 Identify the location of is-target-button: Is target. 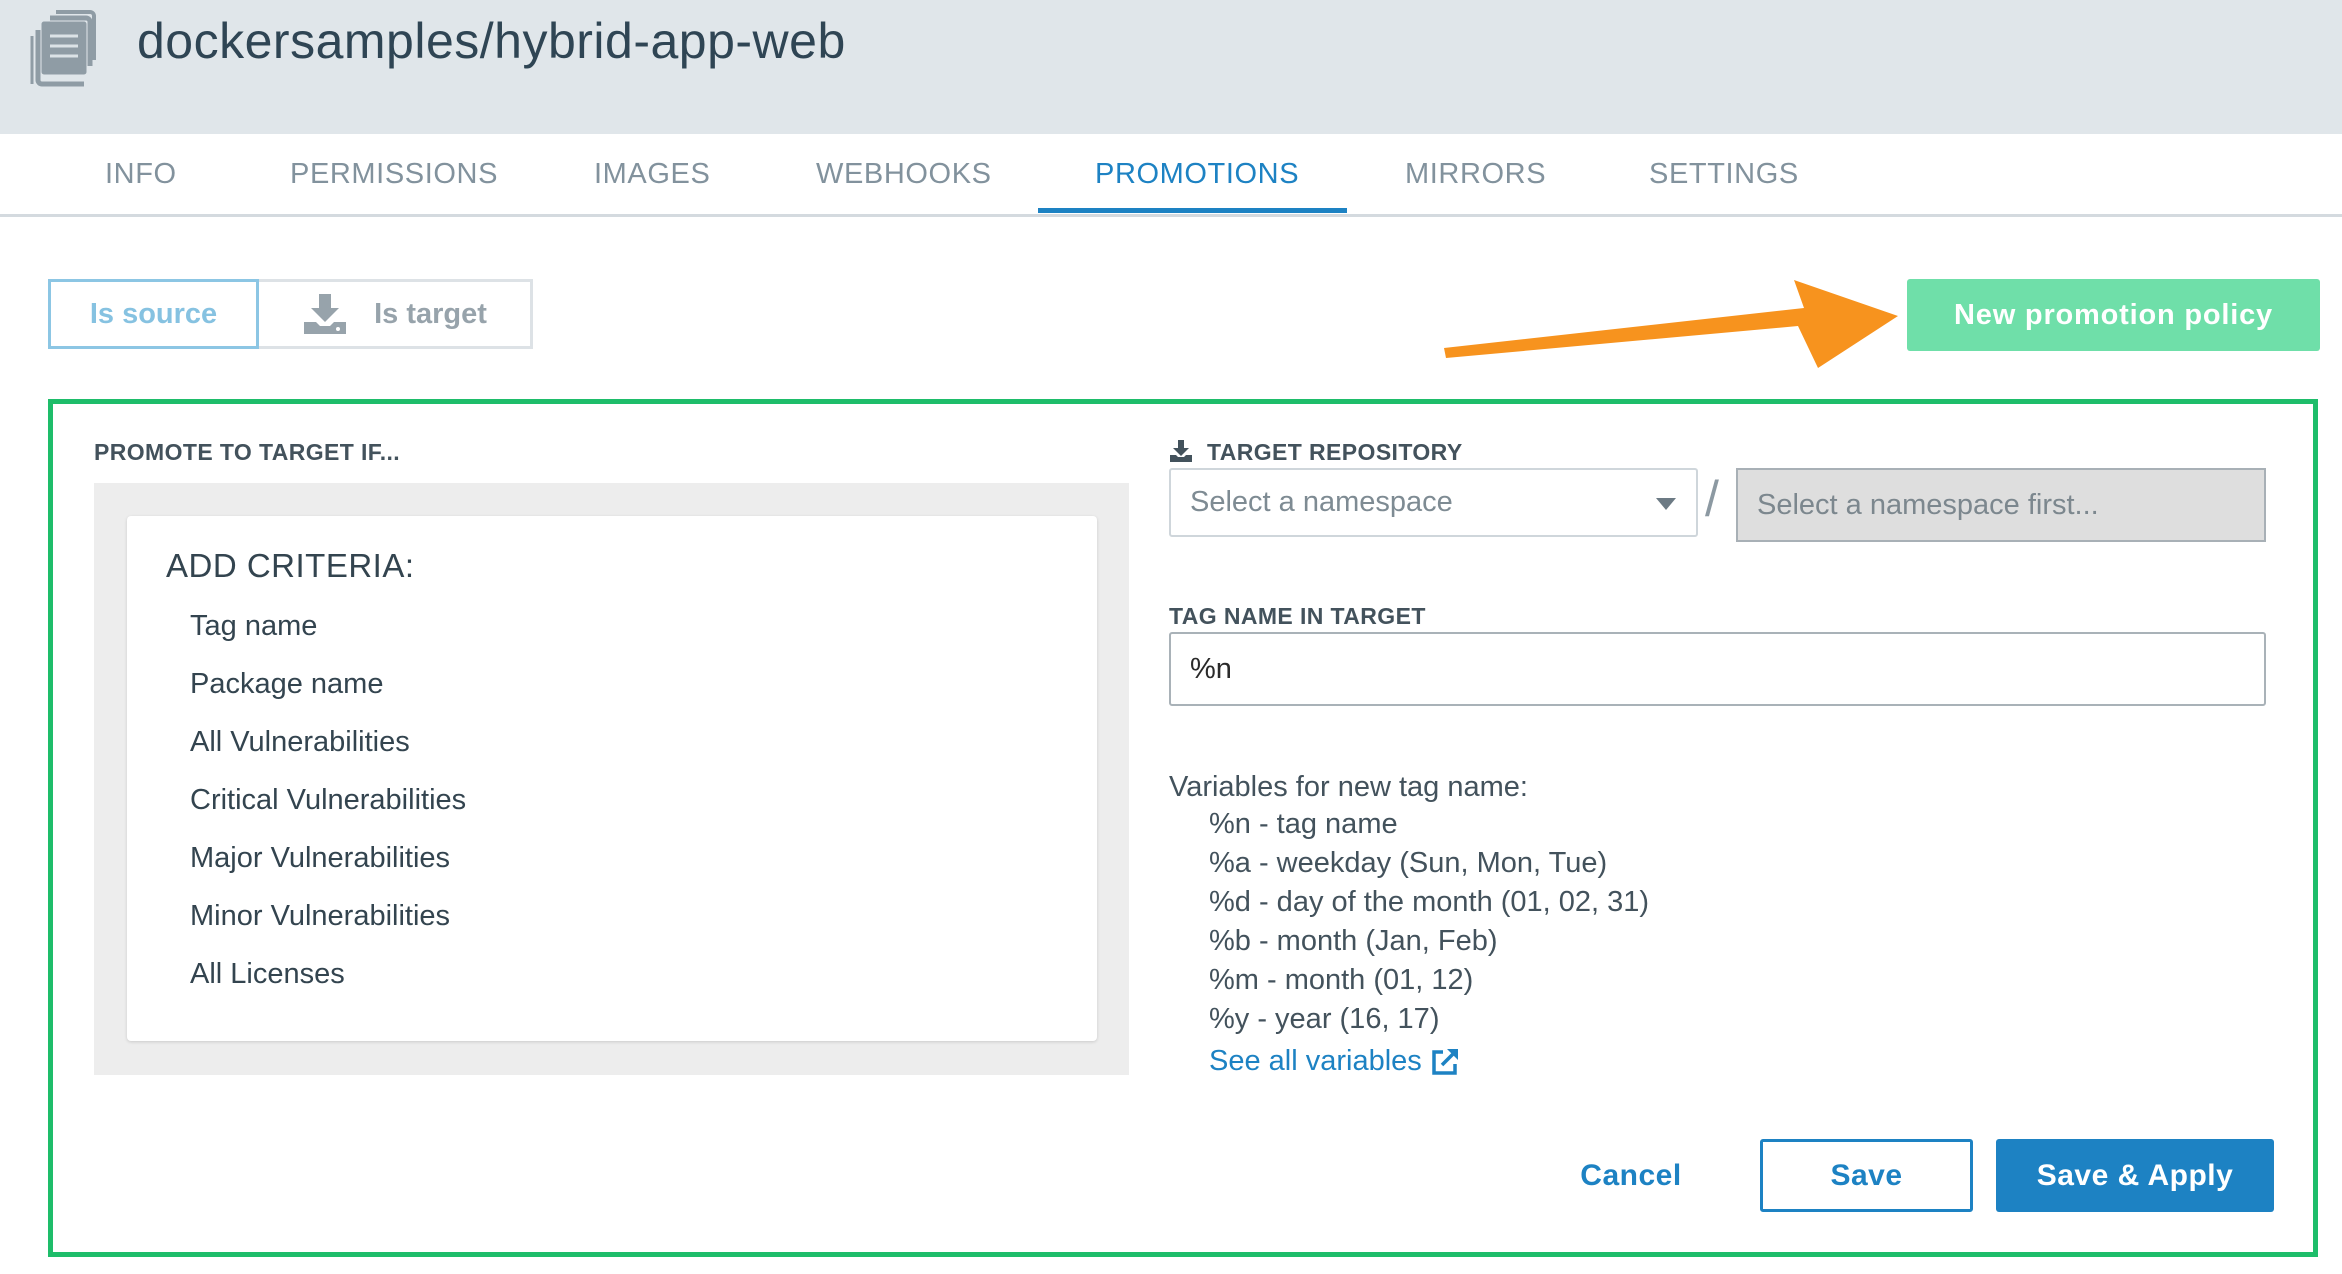
(396, 314).